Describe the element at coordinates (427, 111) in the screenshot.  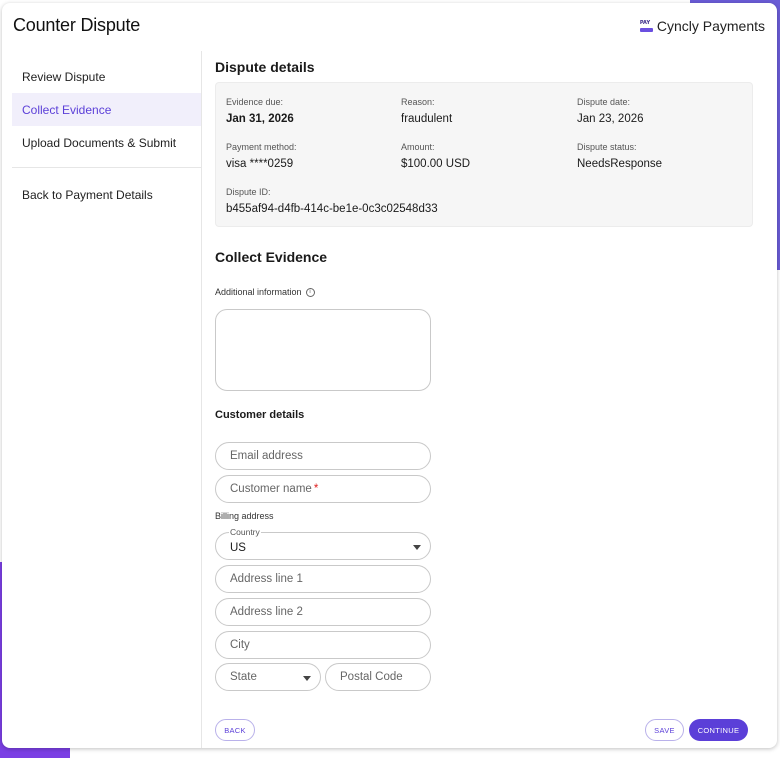
I see `dispute-reason: Reason: fraudulent` at that location.